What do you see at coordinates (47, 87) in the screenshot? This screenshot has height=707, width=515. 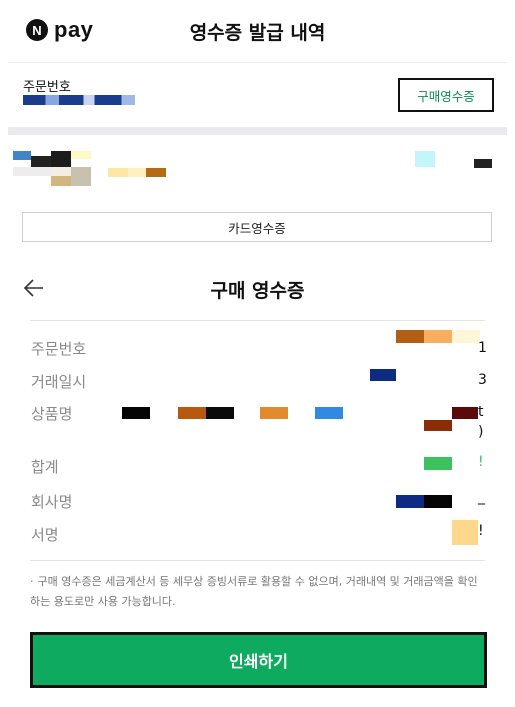 I see `order-number-label: 주문번호` at bounding box center [47, 87].